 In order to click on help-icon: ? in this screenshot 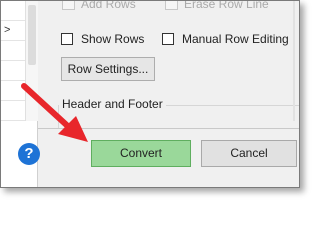, I will do `click(29, 154)`.